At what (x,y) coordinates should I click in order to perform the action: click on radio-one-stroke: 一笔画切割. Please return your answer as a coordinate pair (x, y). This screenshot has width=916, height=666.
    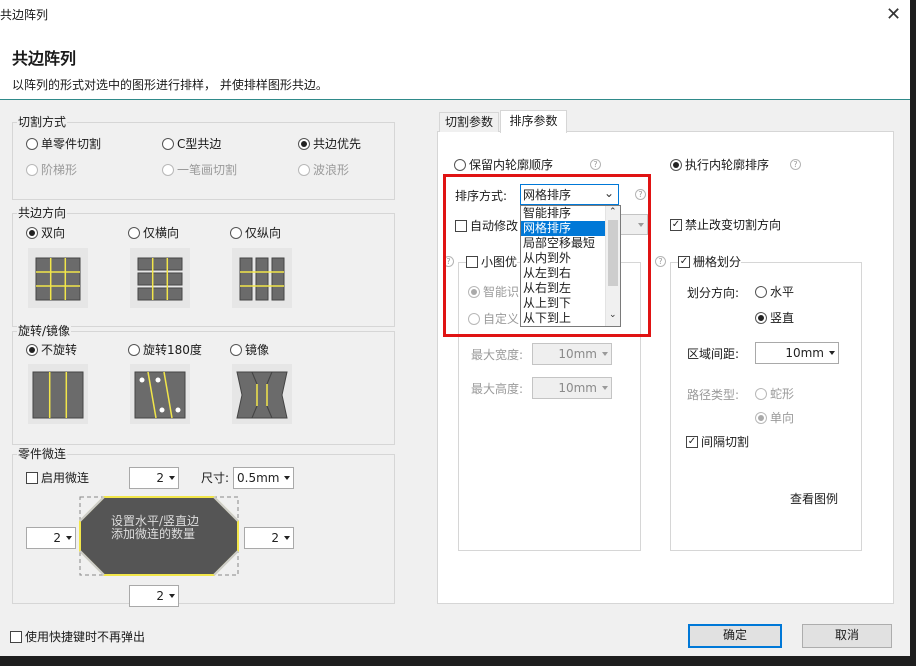
    Looking at the image, I should click on (199, 170).